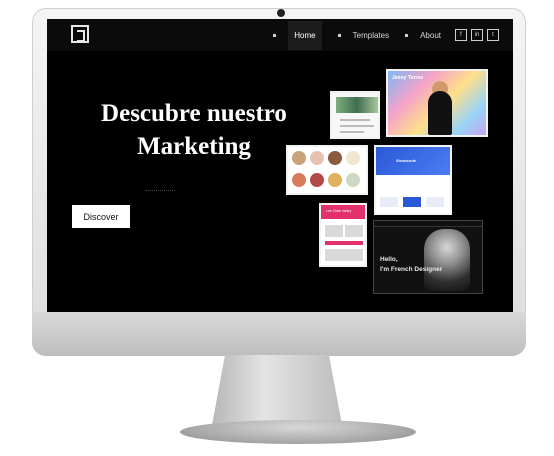  What do you see at coordinates (194, 130) in the screenshot?
I see `hero-title: Descubre nuestro Marketing` at bounding box center [194, 130].